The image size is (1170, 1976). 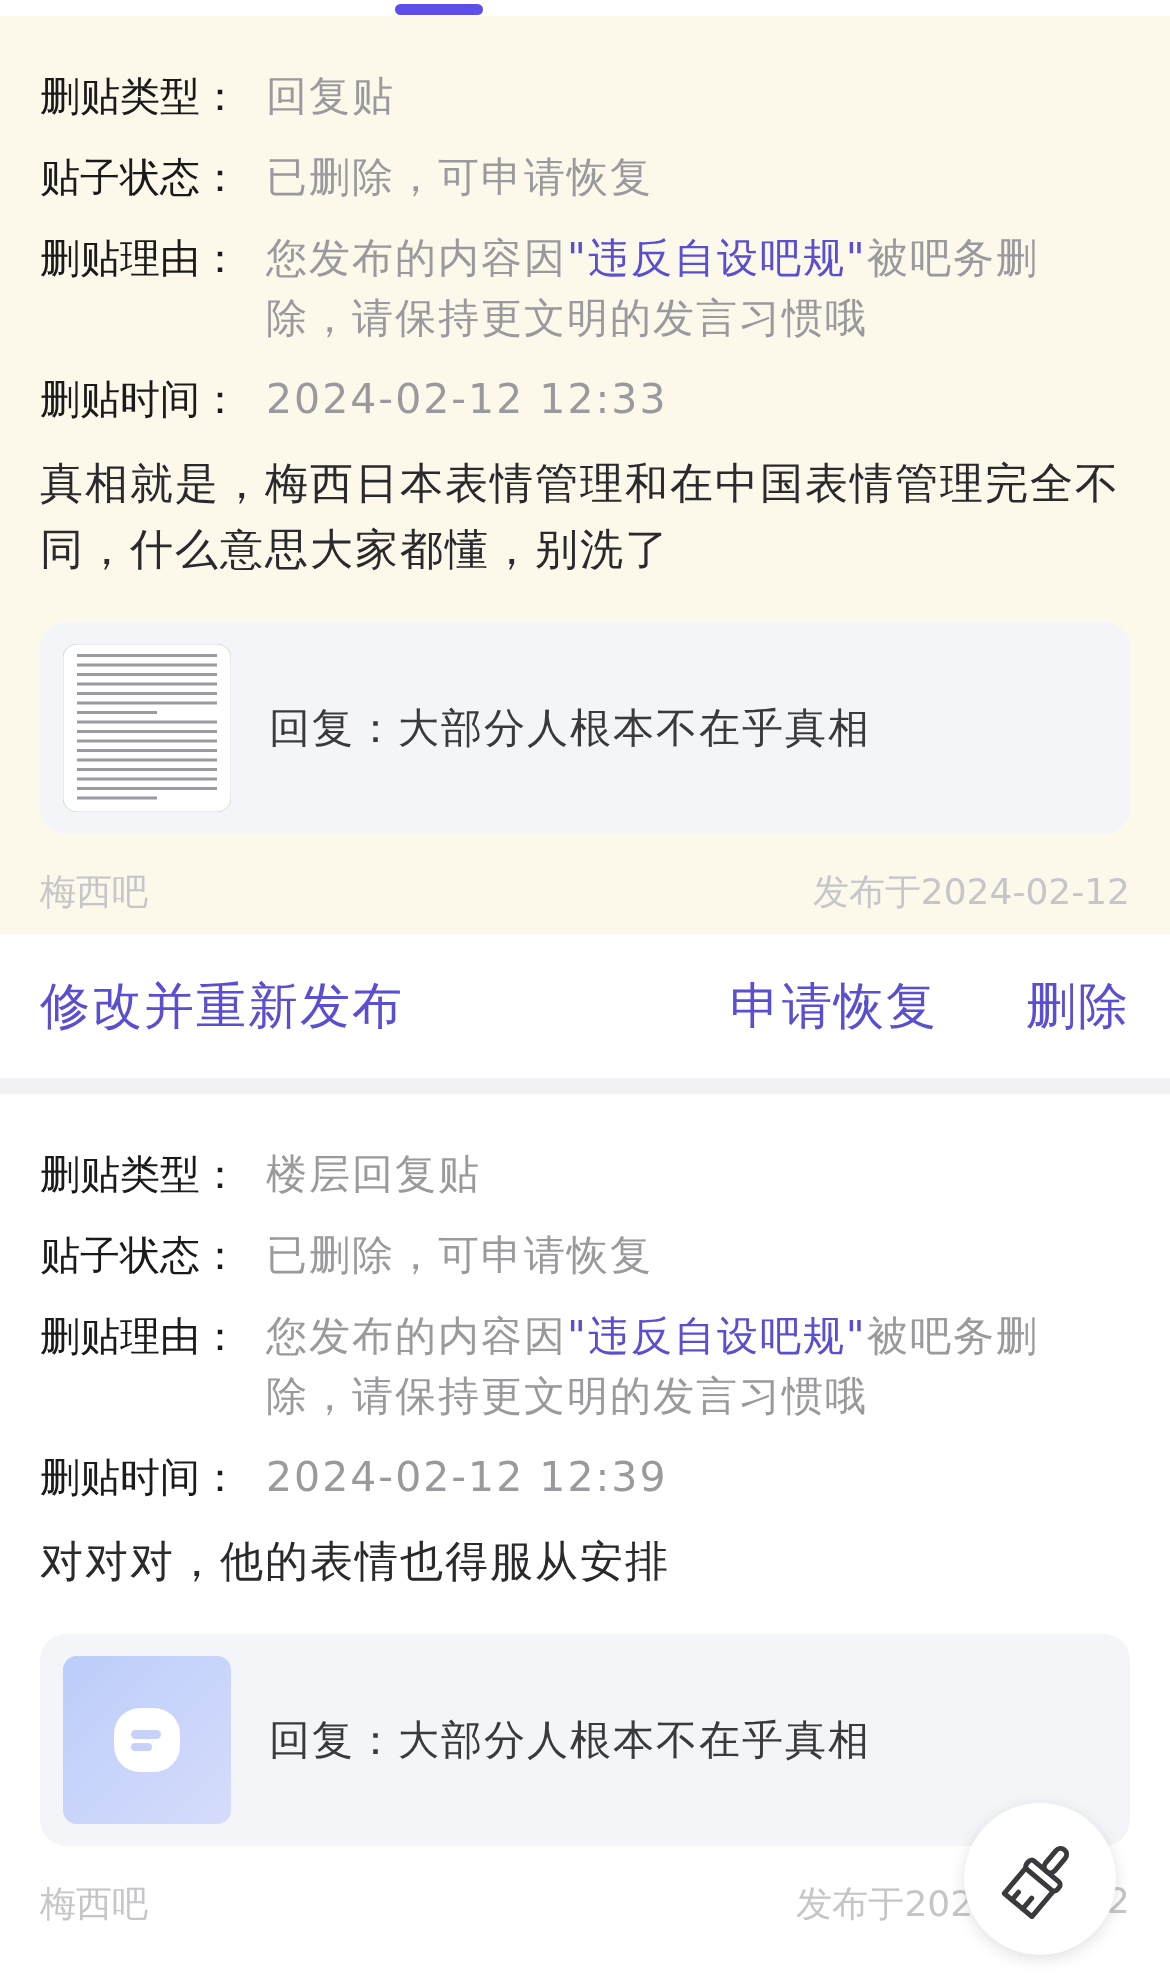 I want to click on action-link: 修改并重新发布, so click(x=341, y=1006).